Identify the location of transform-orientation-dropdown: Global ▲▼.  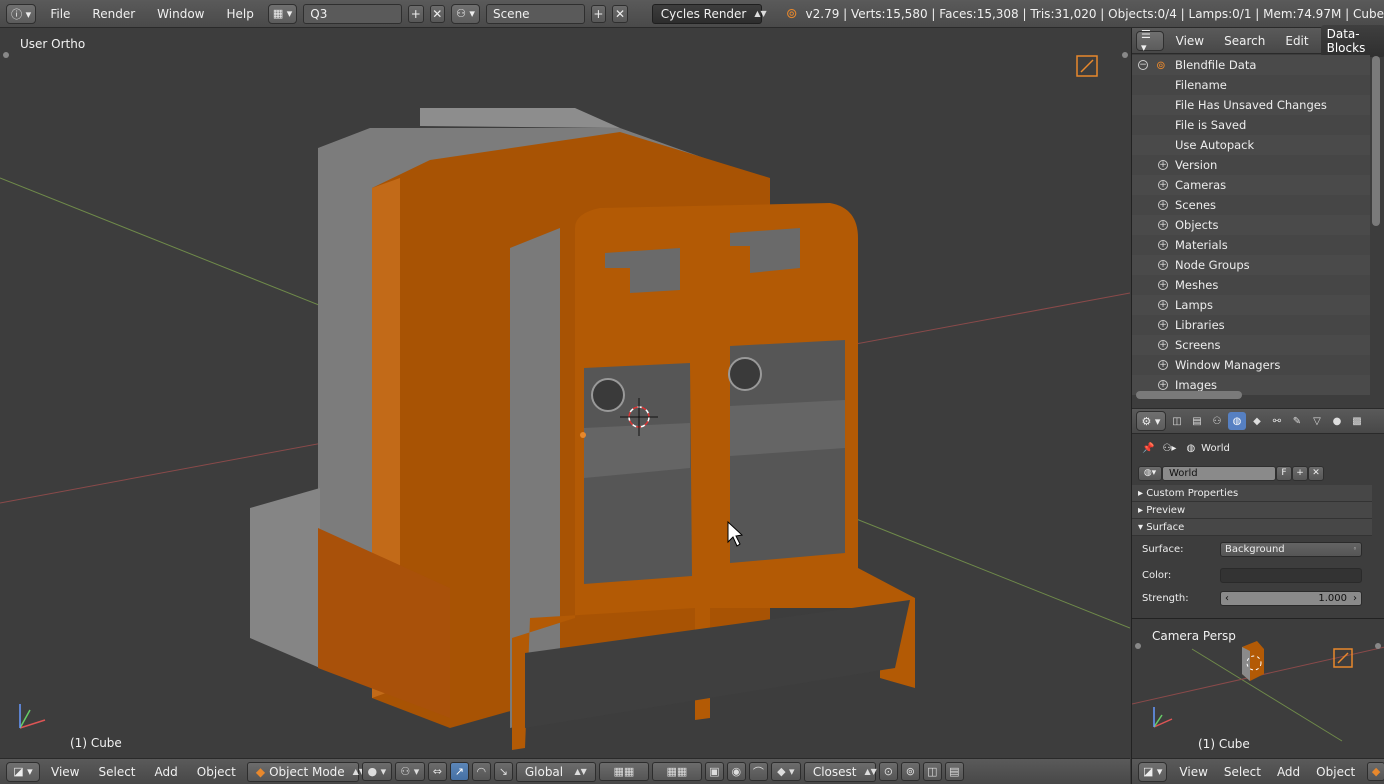
(555, 771).